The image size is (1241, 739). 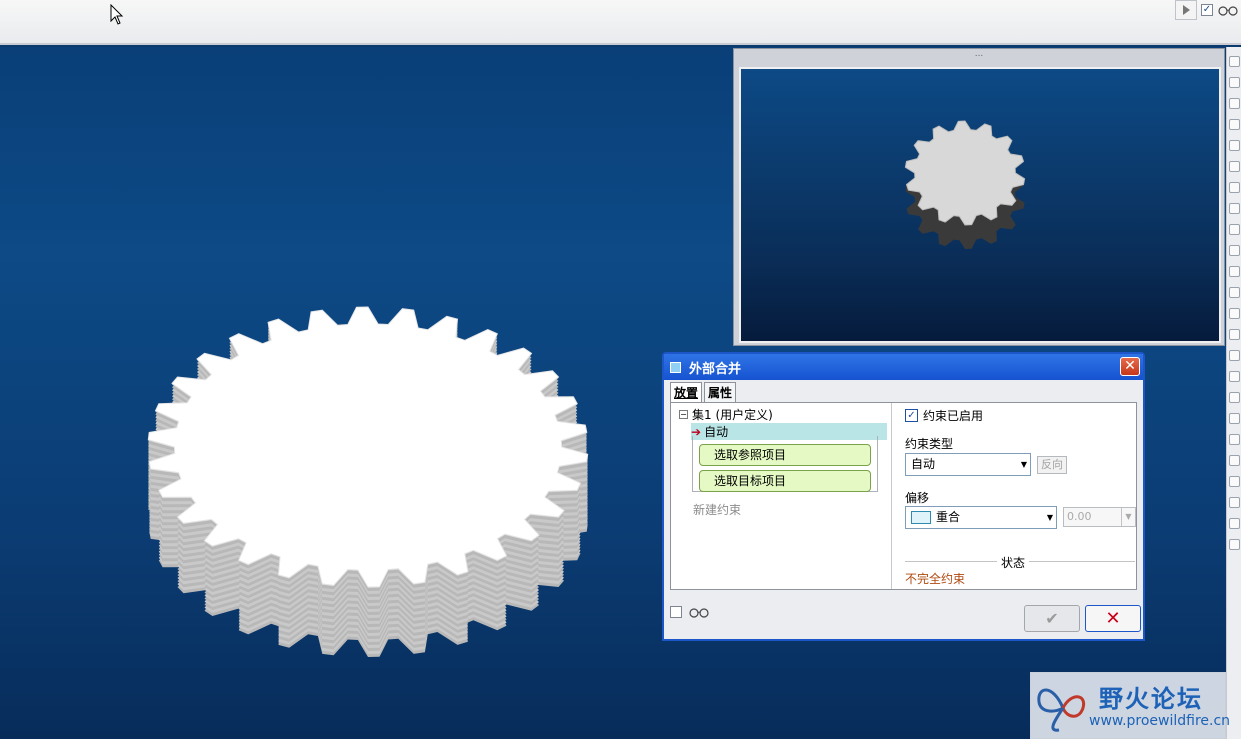 What do you see at coordinates (917, 498) in the screenshot?
I see `offset-label: 偏移` at bounding box center [917, 498].